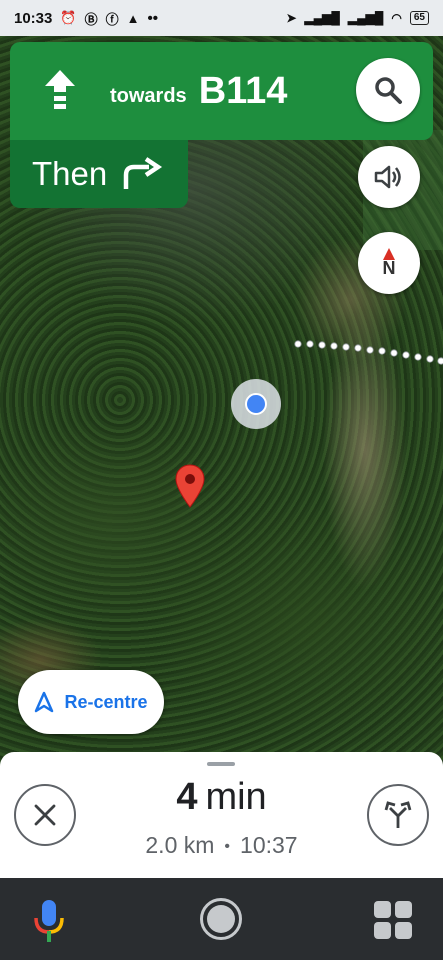  I want to click on more-notifications: ••, so click(152, 18).